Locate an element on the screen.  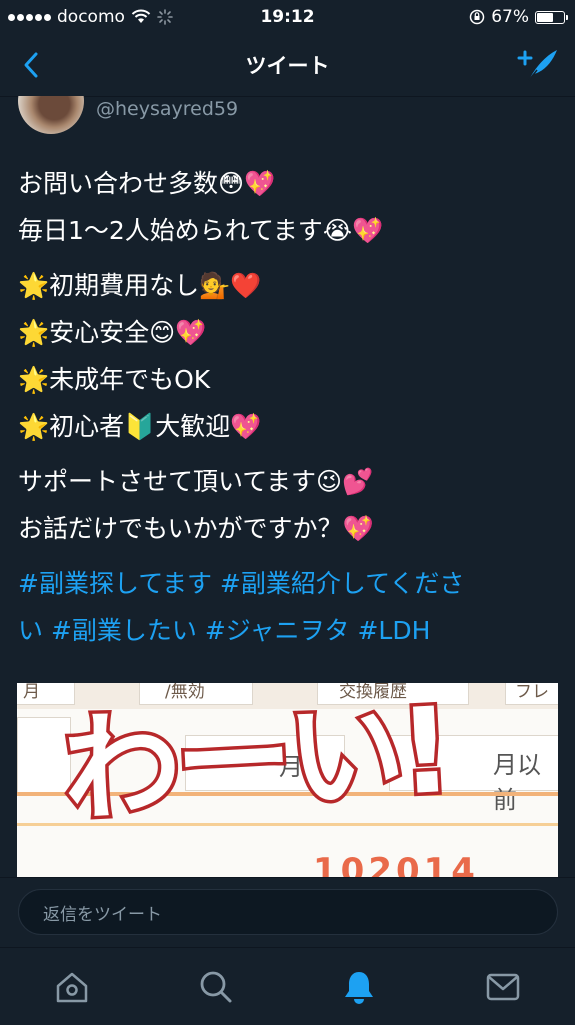
tweet-author: @heysayred59 is located at coordinates (128, 116).